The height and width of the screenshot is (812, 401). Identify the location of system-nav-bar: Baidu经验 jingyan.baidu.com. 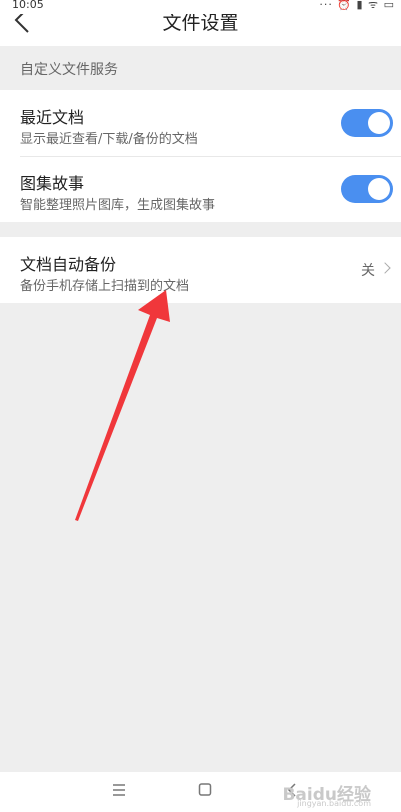
(200, 792).